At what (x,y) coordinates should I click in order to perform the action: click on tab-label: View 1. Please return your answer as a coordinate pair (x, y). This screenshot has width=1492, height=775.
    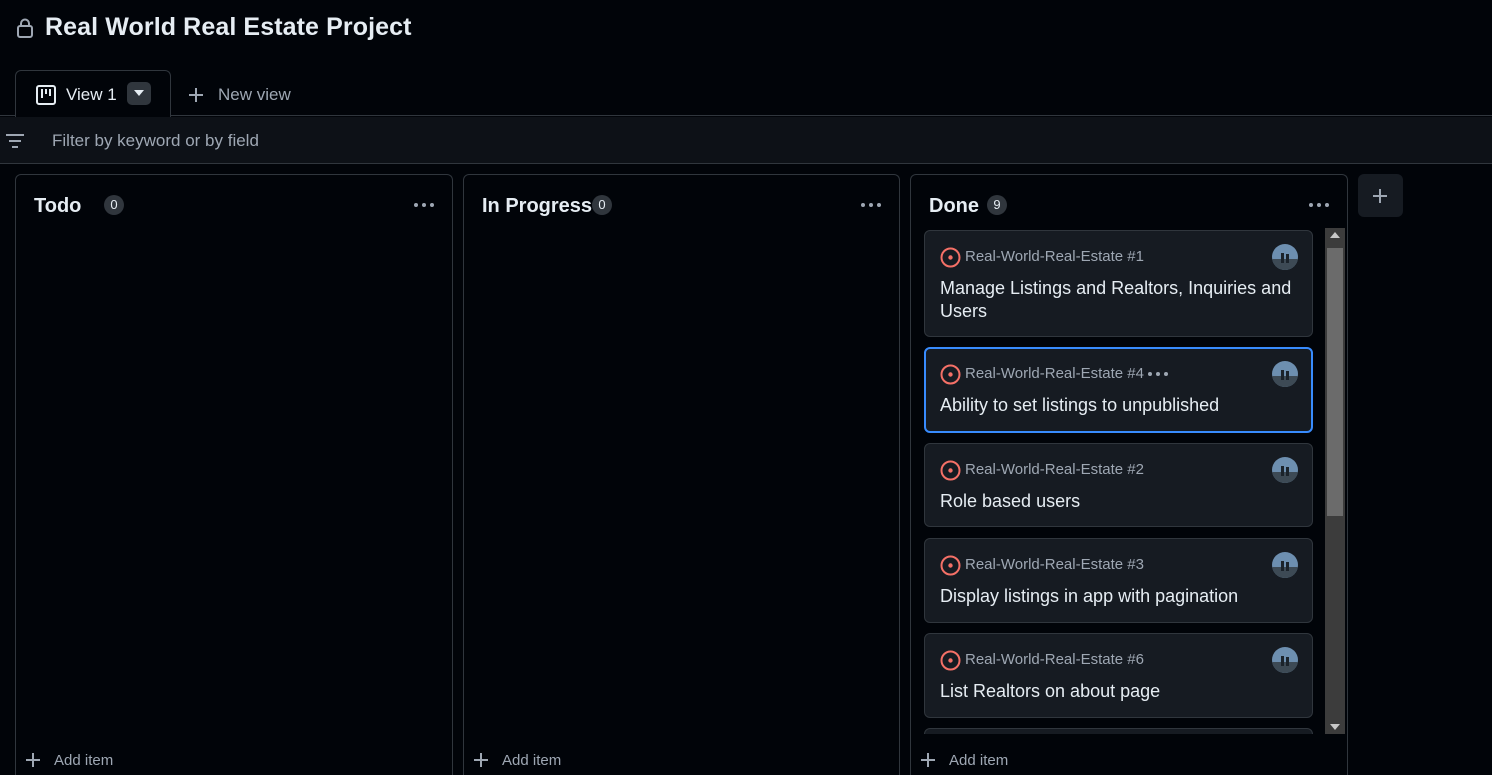
    Looking at the image, I should click on (91, 94).